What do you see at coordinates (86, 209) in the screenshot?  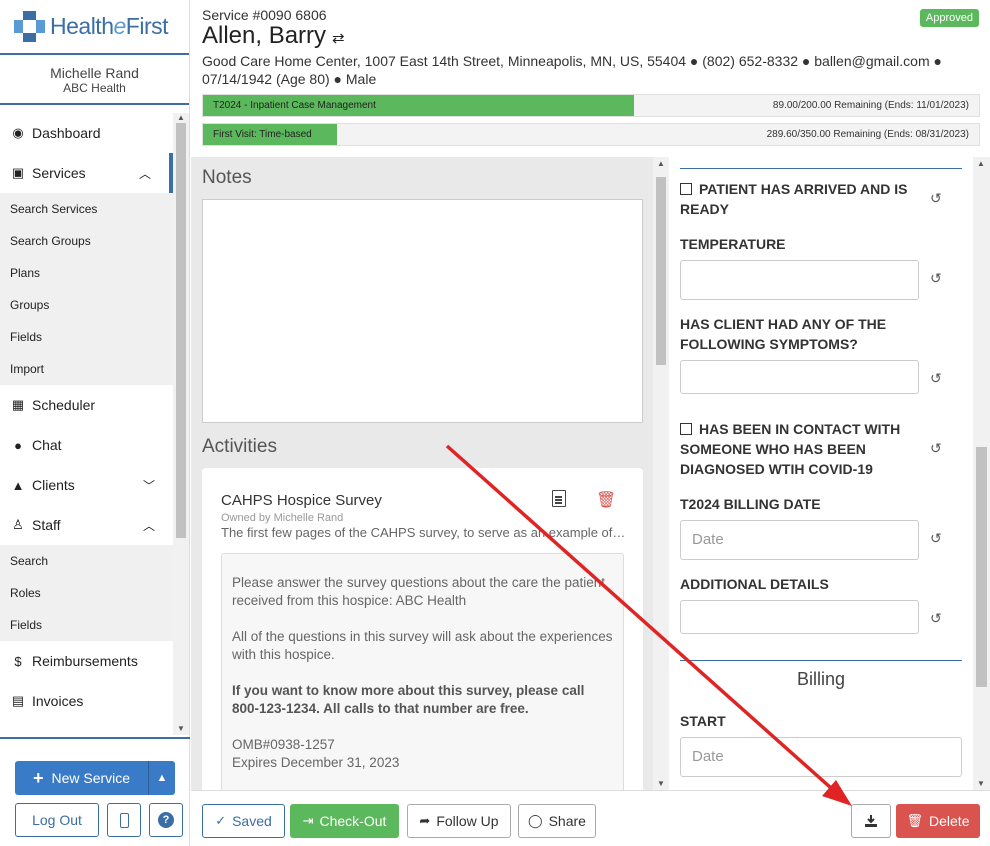 I see `nav-search-services: Search Services` at bounding box center [86, 209].